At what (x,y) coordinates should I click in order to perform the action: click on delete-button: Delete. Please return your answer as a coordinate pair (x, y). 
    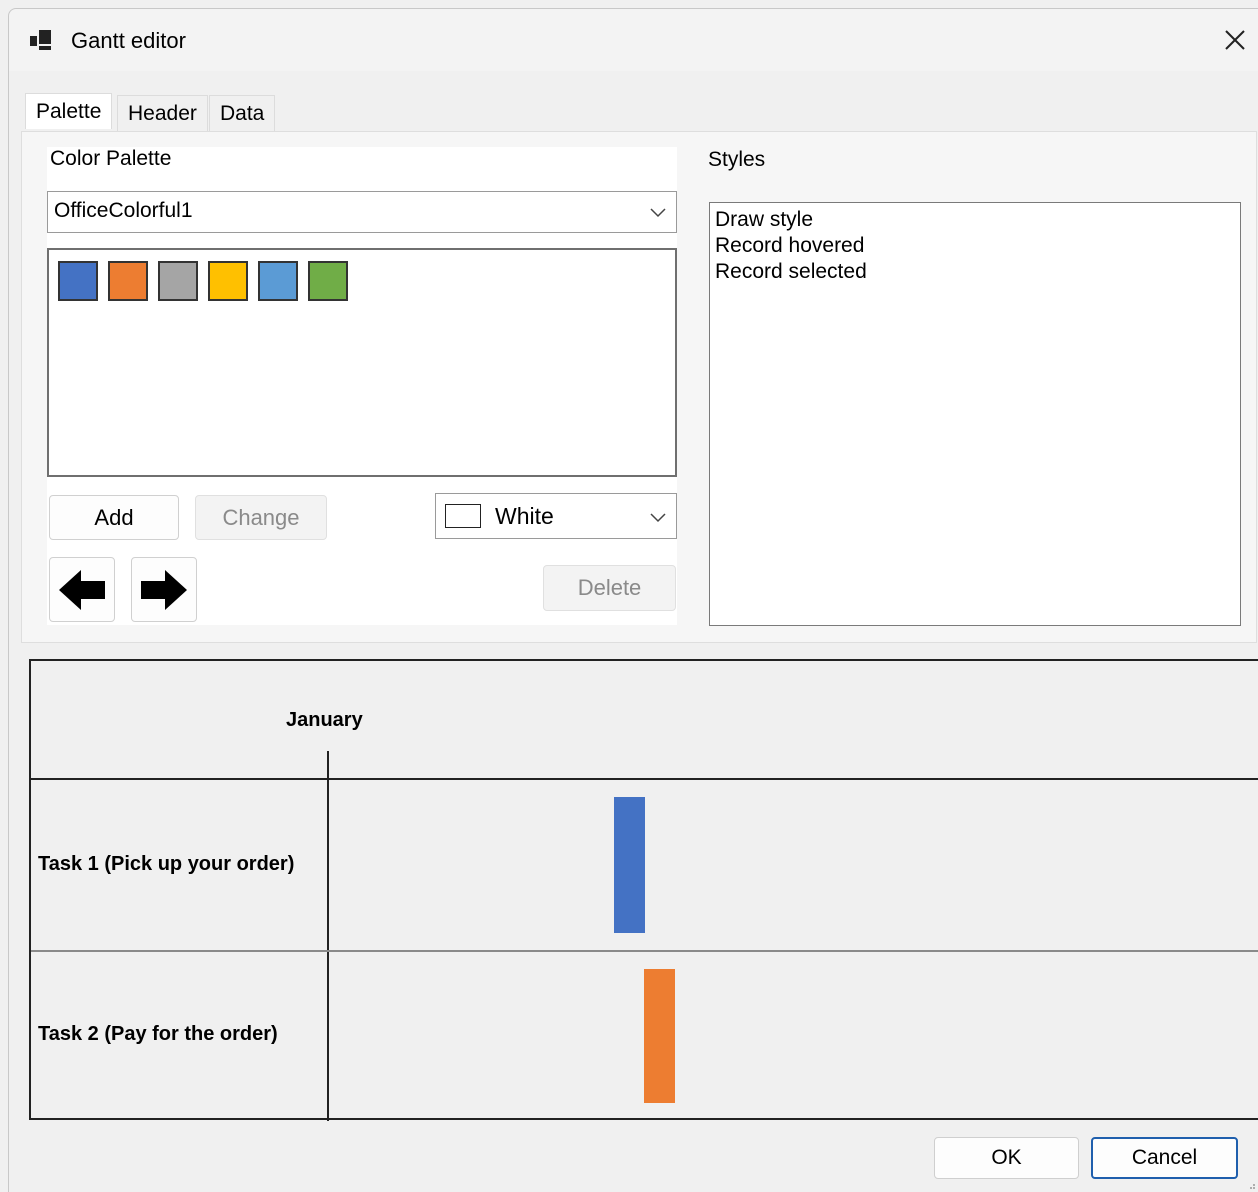
    Looking at the image, I should click on (609, 588).